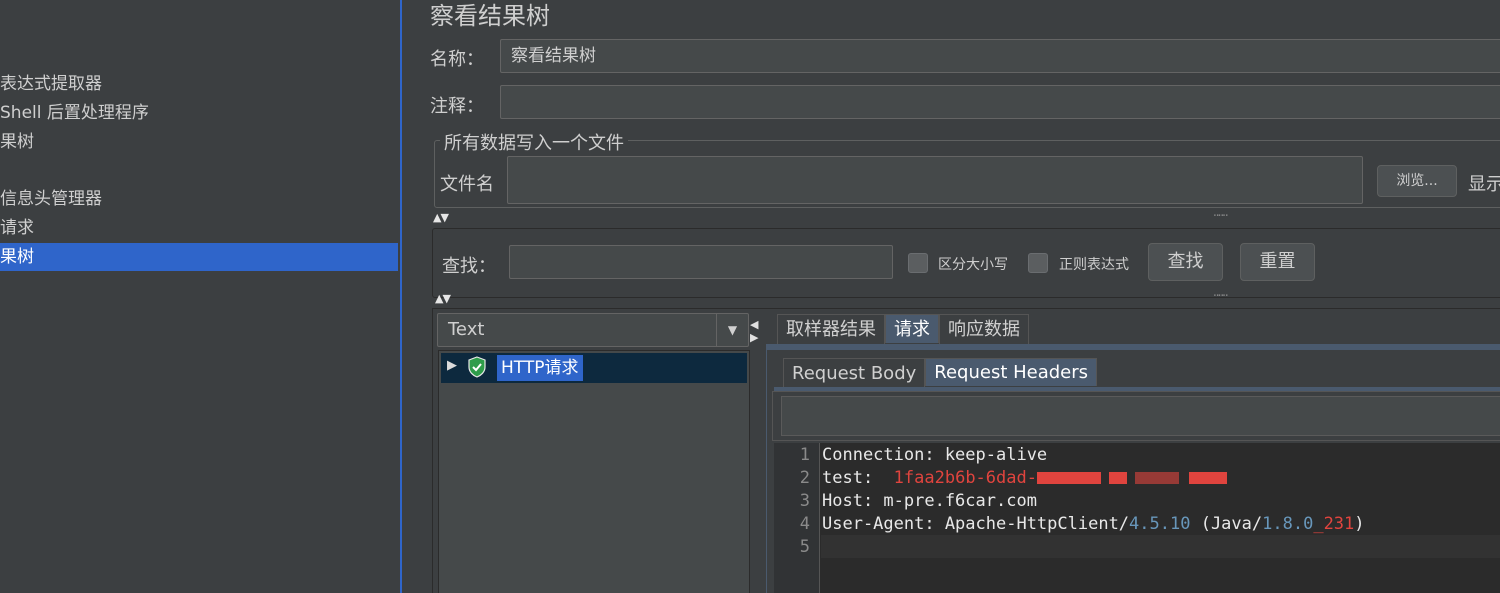  Describe the element at coordinates (1226, 524) in the screenshot. I see `header-text: (Java/` at that location.